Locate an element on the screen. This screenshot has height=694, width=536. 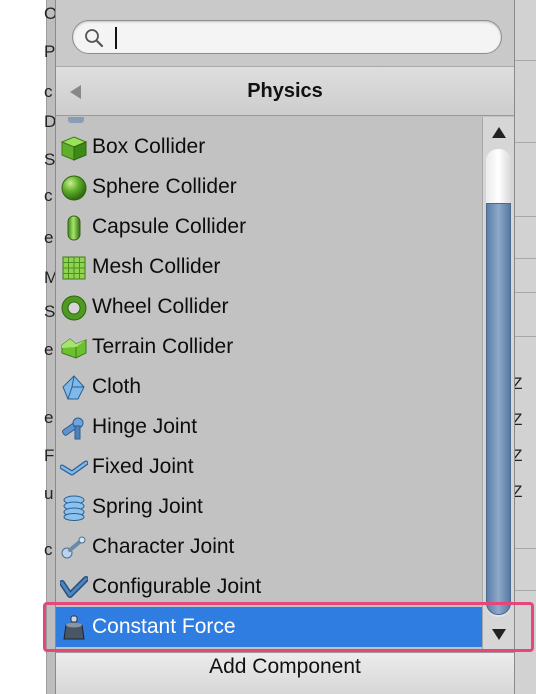
search-input is located at coordinates (300, 37).